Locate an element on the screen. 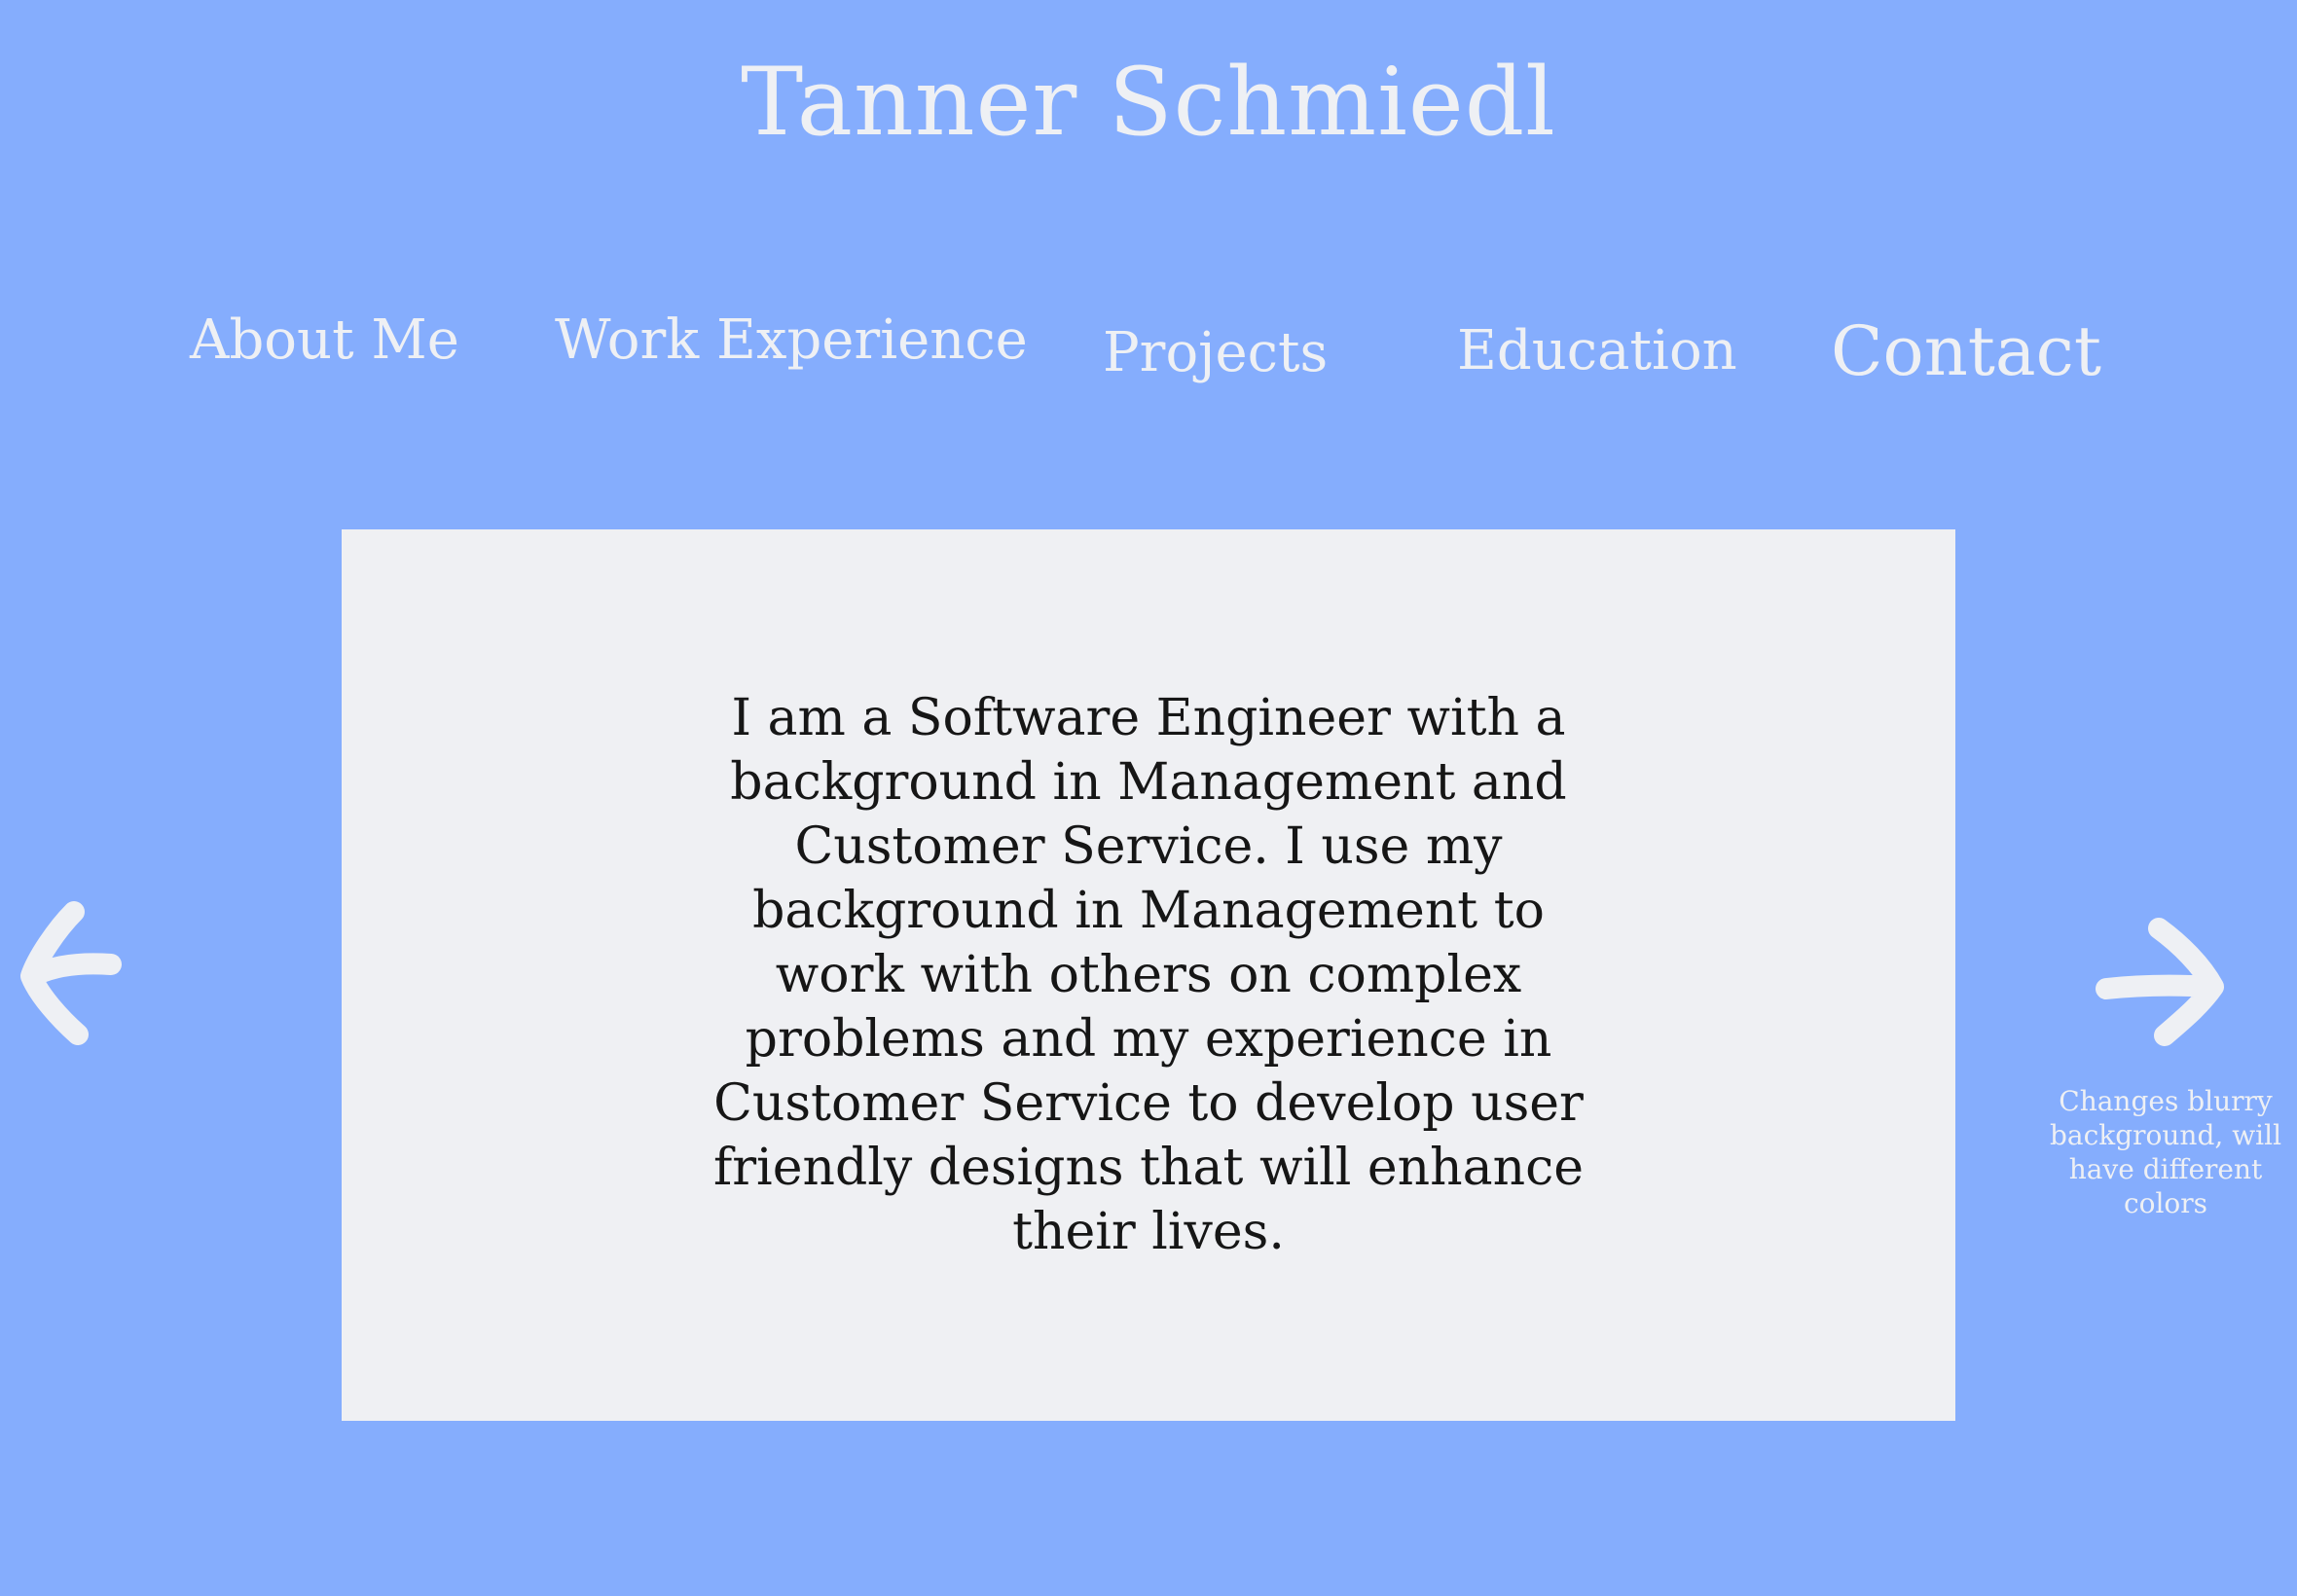 The height and width of the screenshot is (1596, 2297). arrow-right-icon is located at coordinates (2160, 982).